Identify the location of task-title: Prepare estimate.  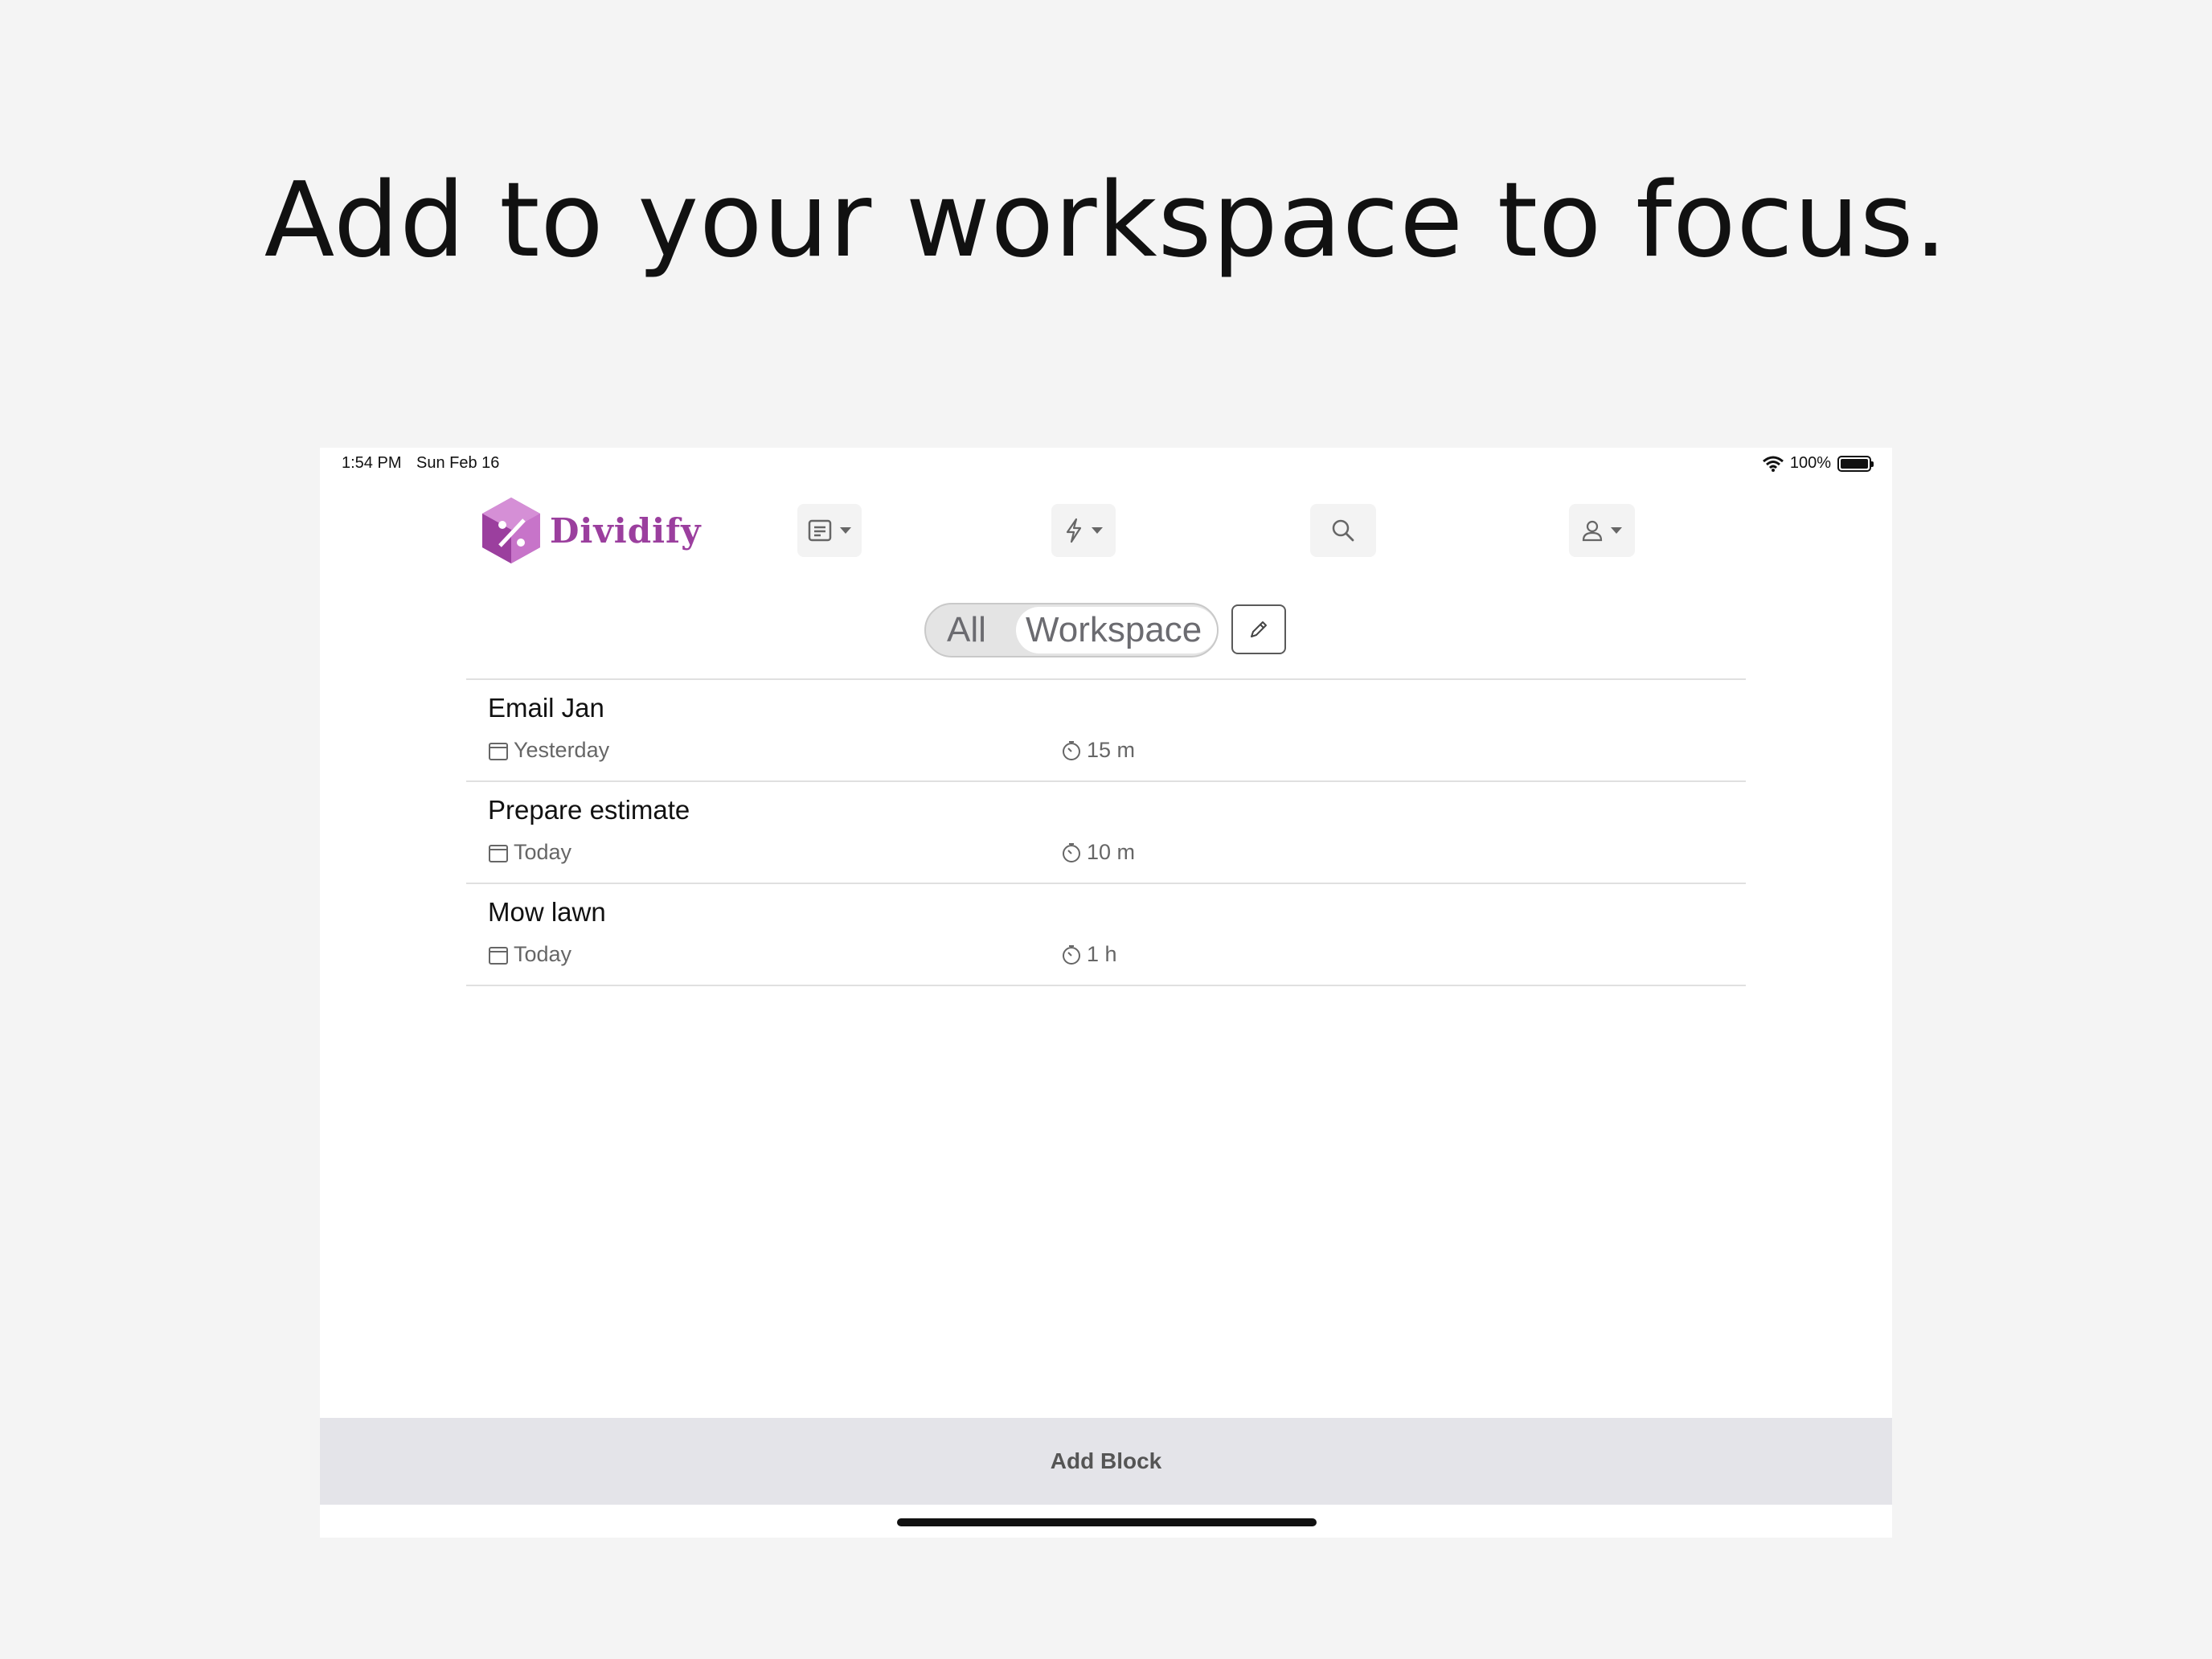
(589, 810).